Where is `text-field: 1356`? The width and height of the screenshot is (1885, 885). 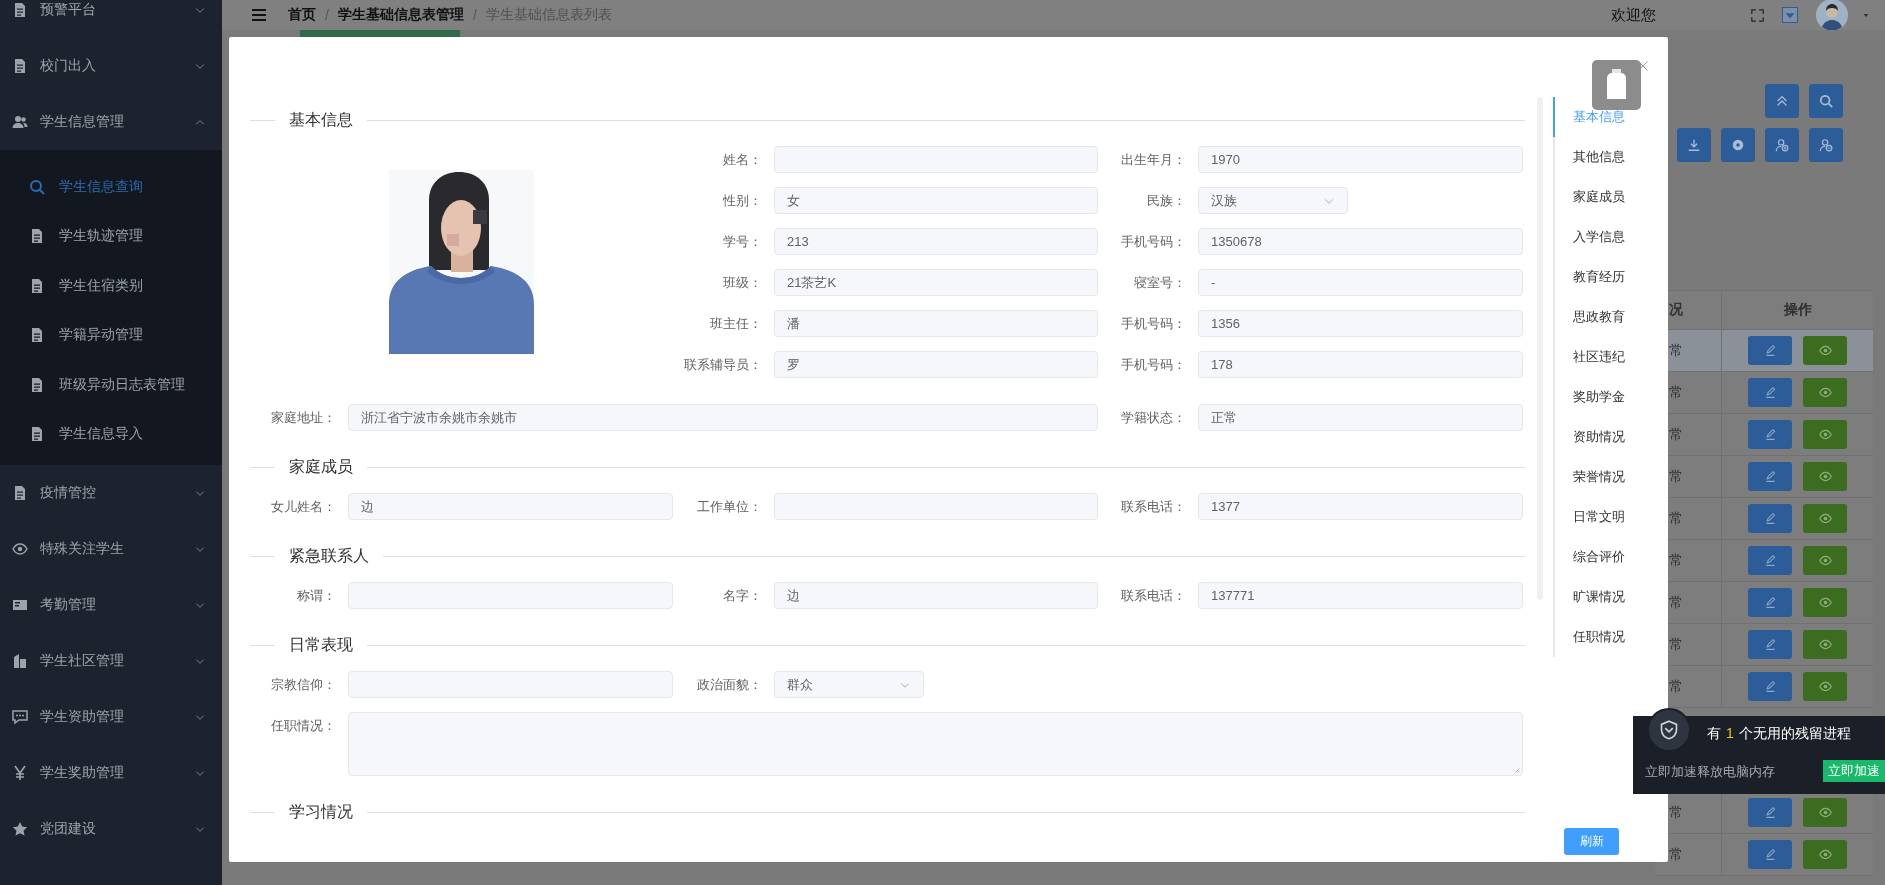
text-field: 1356 is located at coordinates (1360, 323).